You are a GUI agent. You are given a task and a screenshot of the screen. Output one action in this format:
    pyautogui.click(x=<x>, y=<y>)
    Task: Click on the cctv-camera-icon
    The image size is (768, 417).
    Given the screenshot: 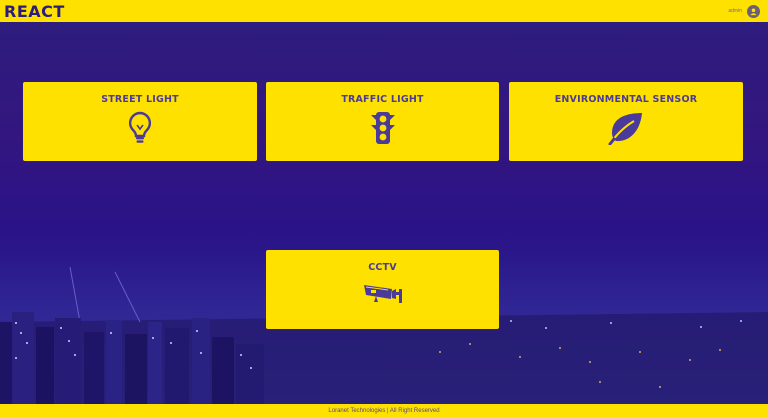 What is the action you would take?
    pyautogui.click(x=383, y=296)
    